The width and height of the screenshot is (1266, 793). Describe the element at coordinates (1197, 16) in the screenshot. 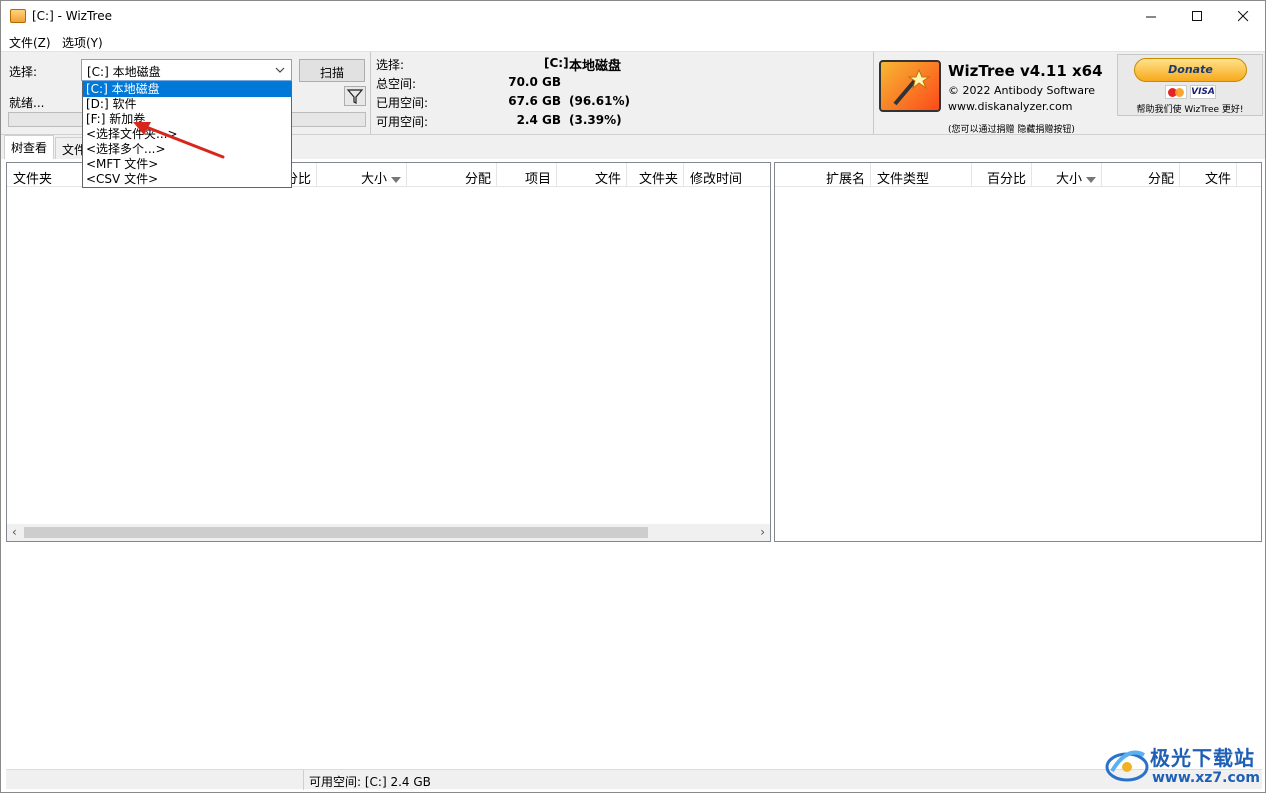

I see `maximize-button` at that location.